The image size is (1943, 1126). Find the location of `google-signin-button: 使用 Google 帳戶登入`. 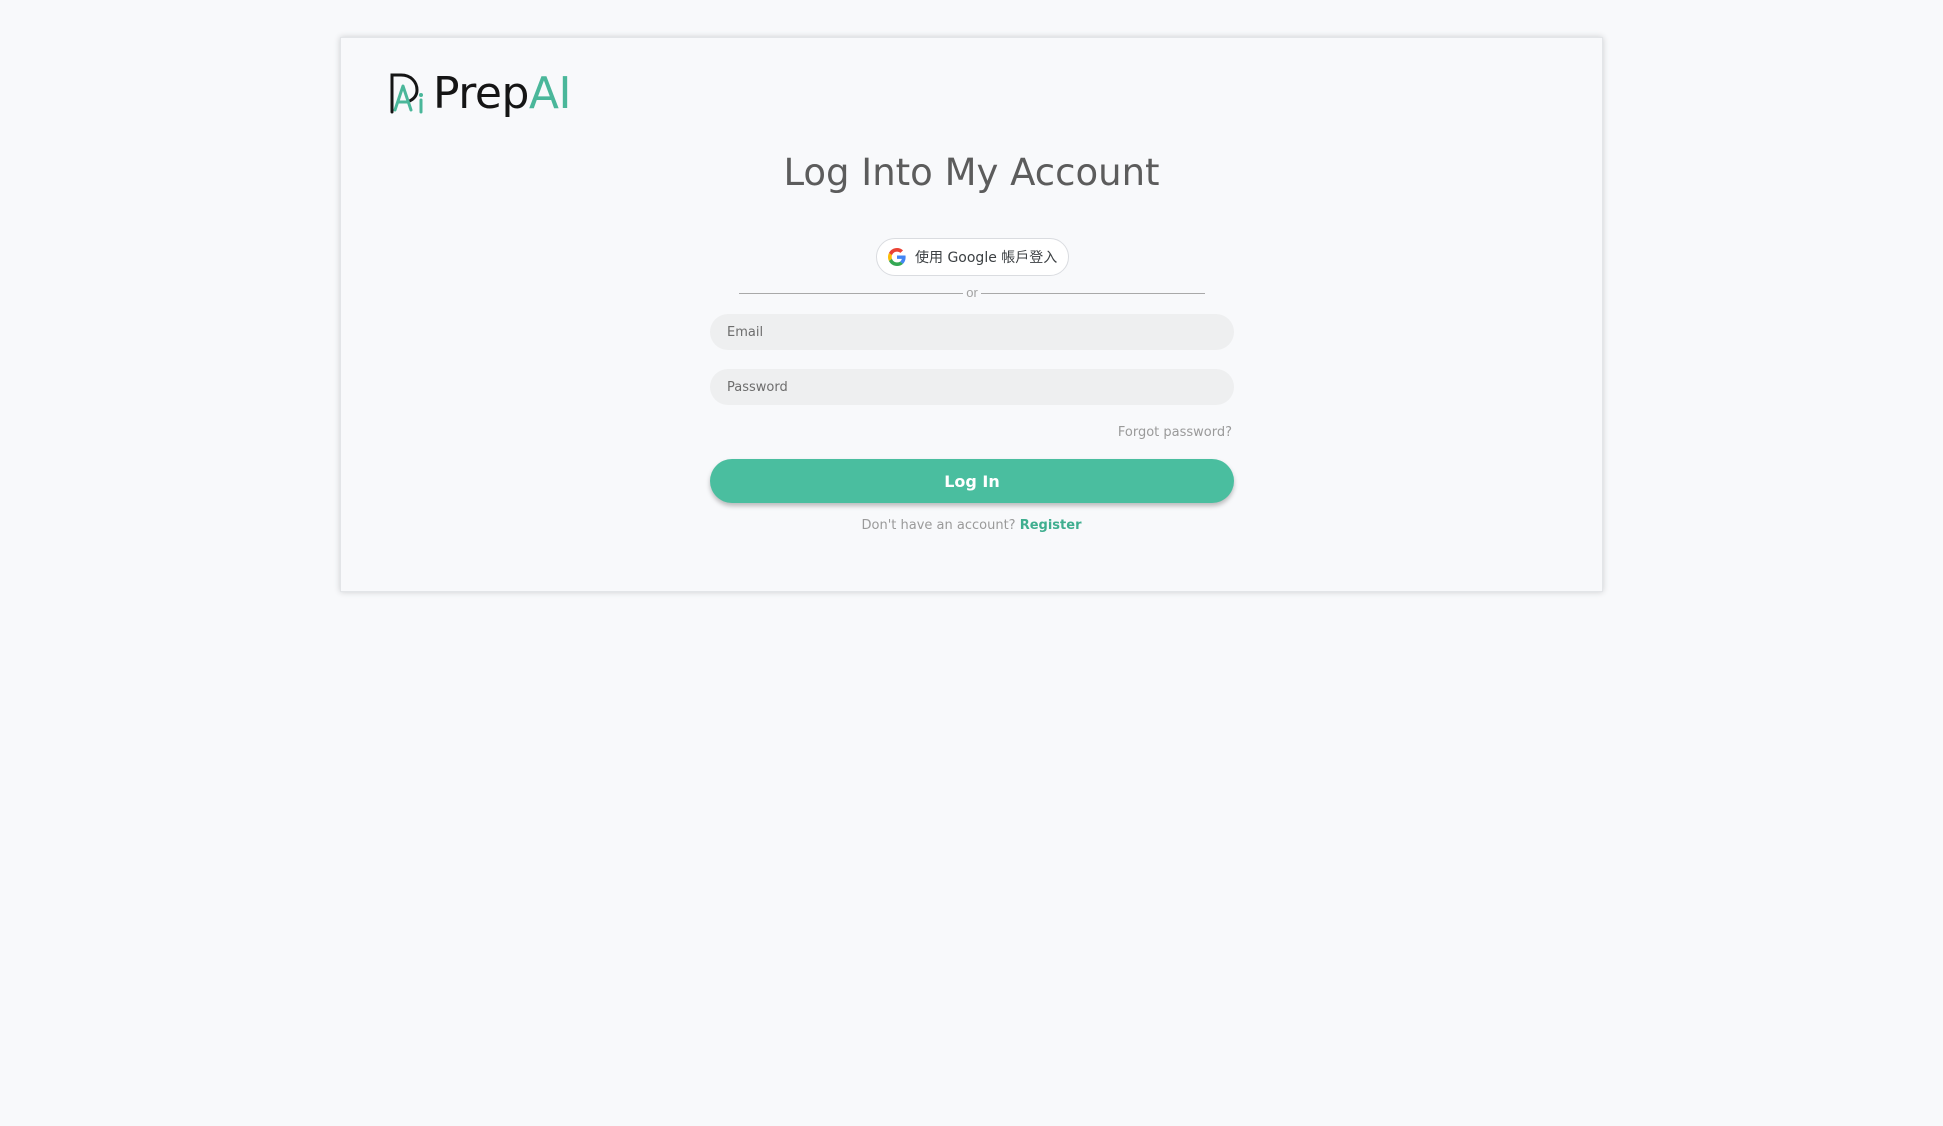

google-signin-button: 使用 Google 帳戶登入 is located at coordinates (972, 257).